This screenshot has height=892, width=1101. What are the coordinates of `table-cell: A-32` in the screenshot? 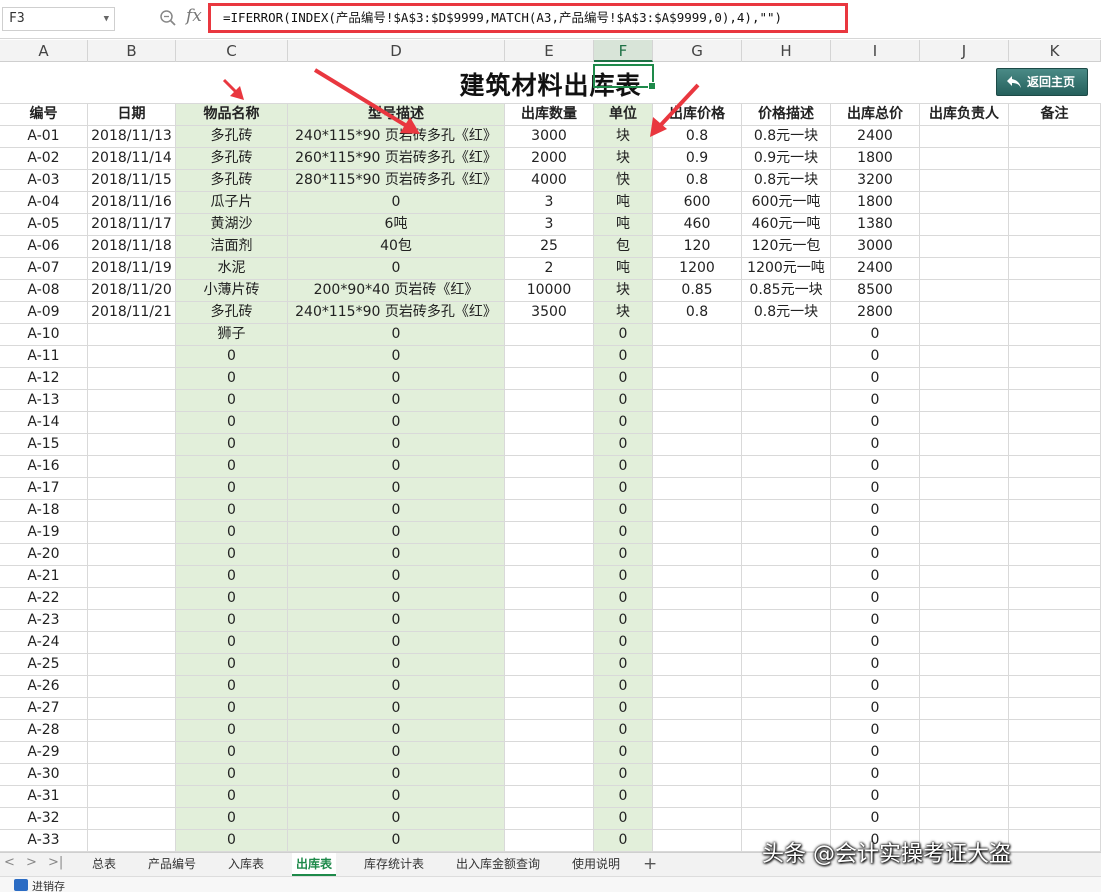 It's located at (44, 819).